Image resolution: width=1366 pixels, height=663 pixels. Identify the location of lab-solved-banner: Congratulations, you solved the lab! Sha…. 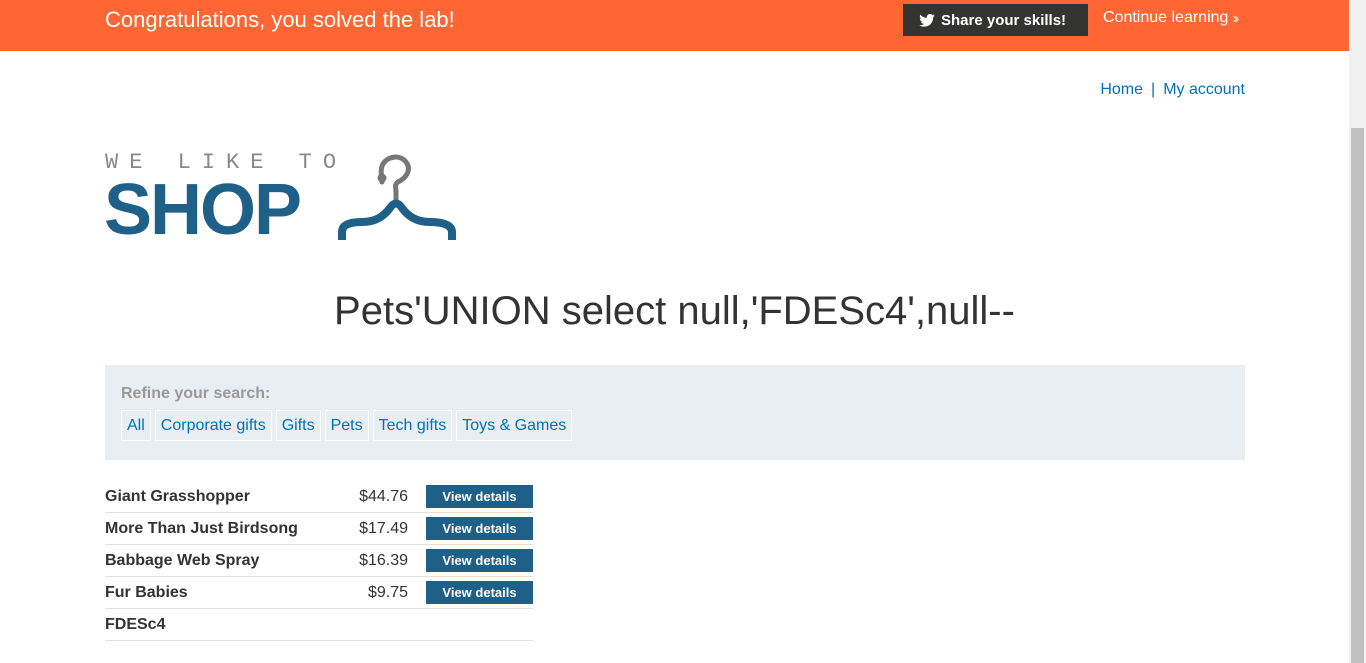
(674, 25).